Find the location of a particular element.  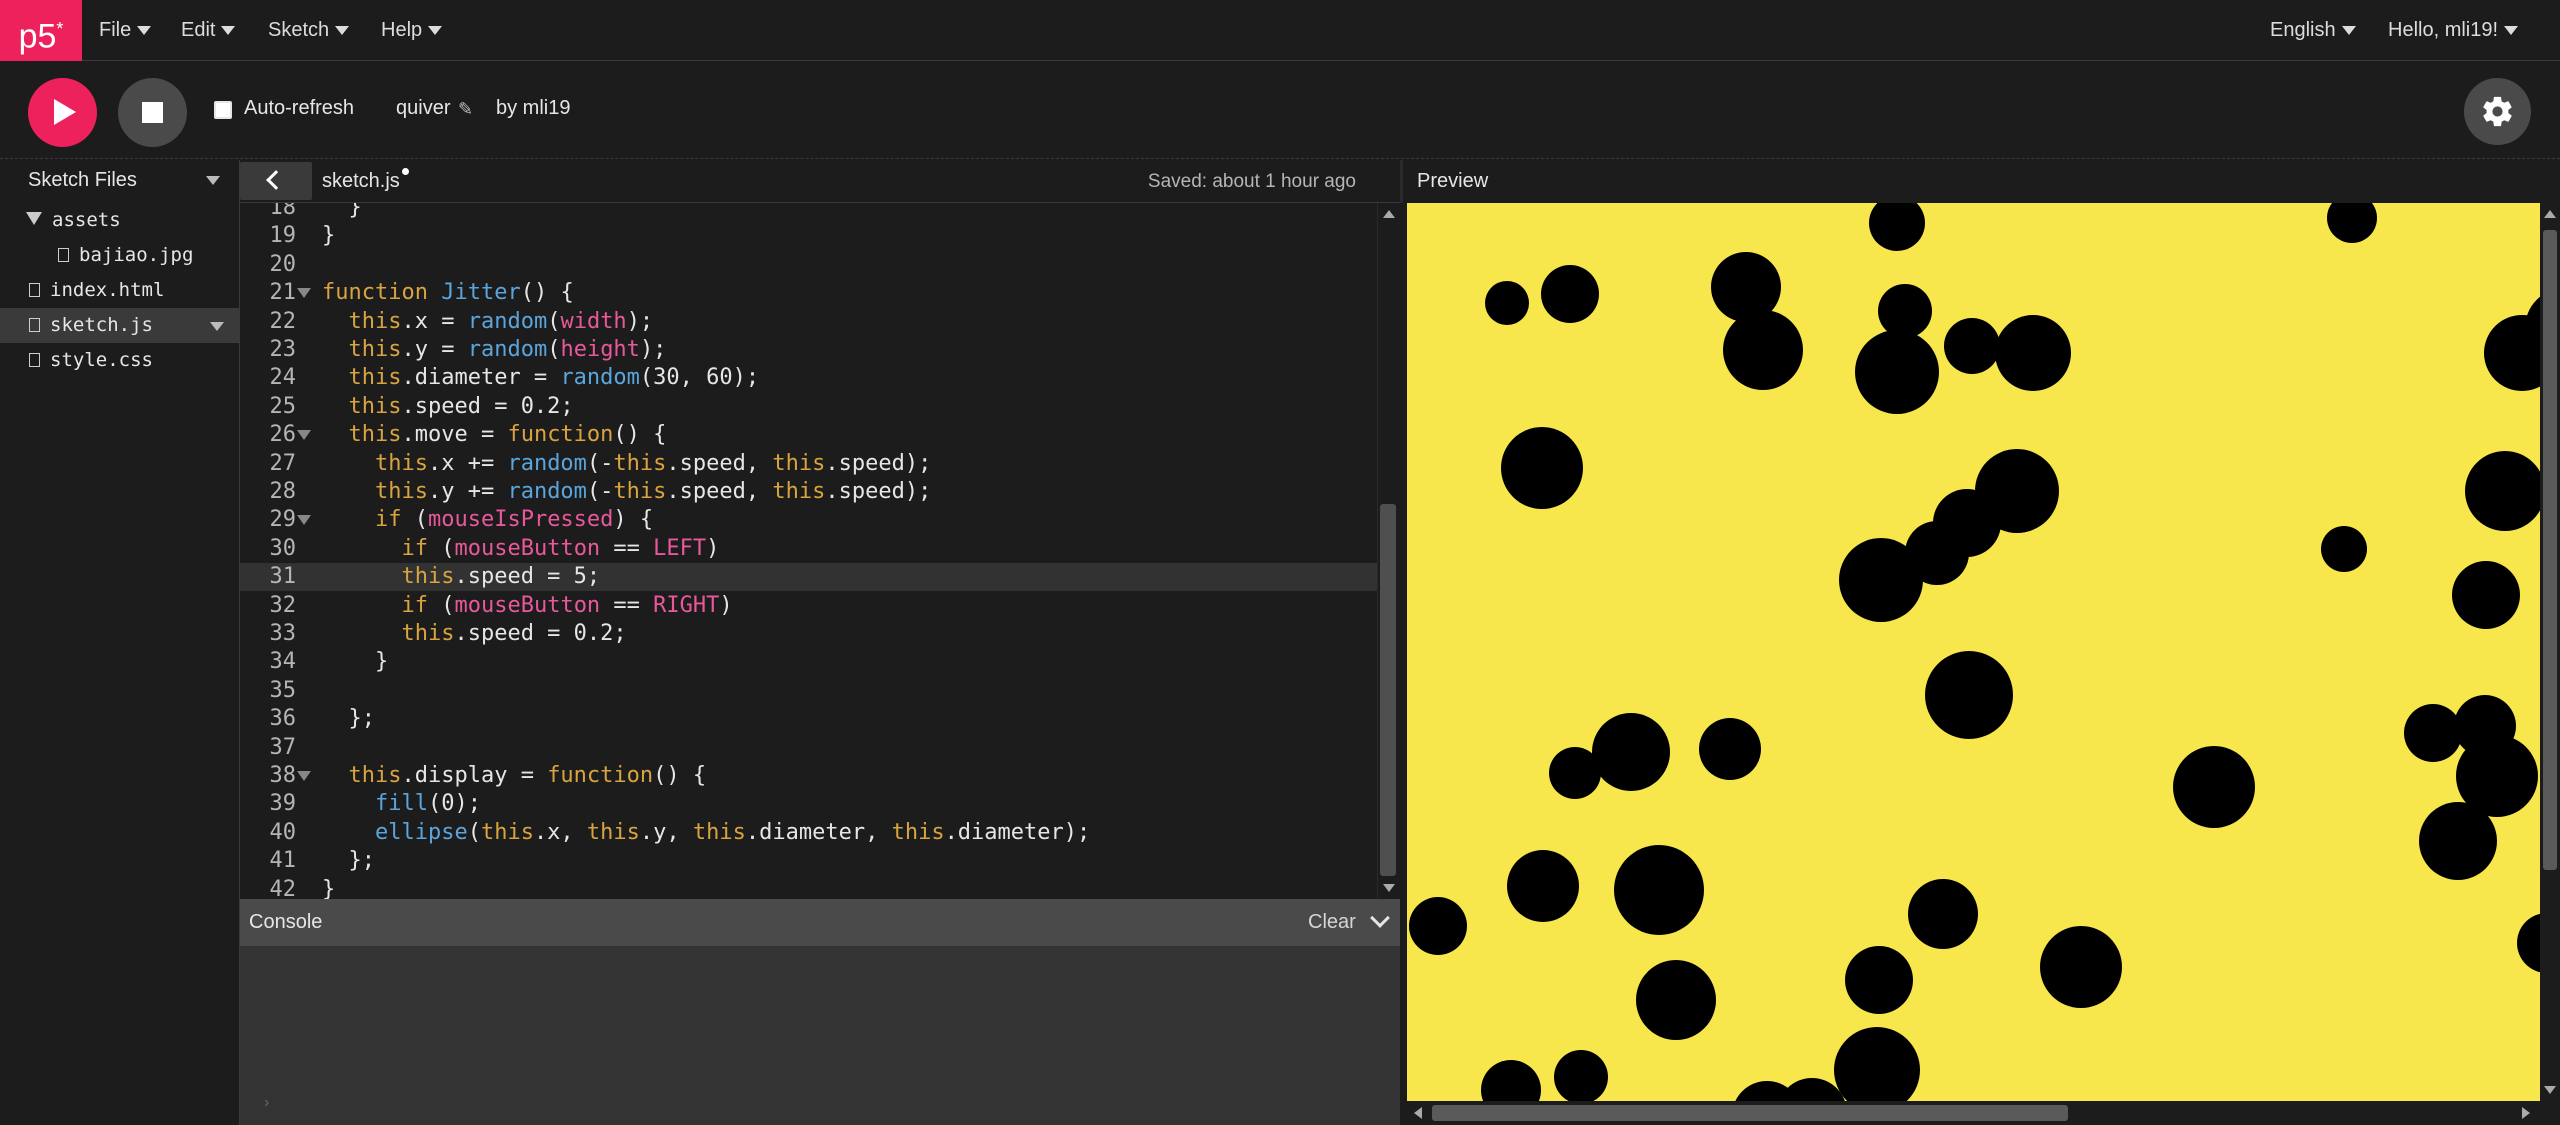

code-line: 18 } is located at coordinates (808, 212).